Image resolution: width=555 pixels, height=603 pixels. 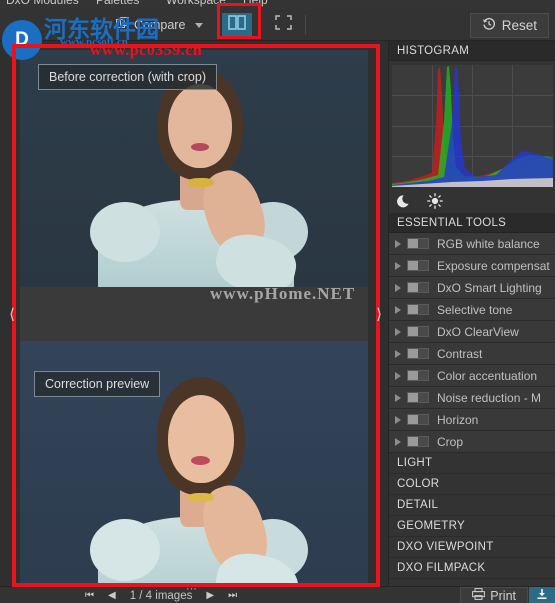 I want to click on fullscreen-icon, so click(x=283, y=25).